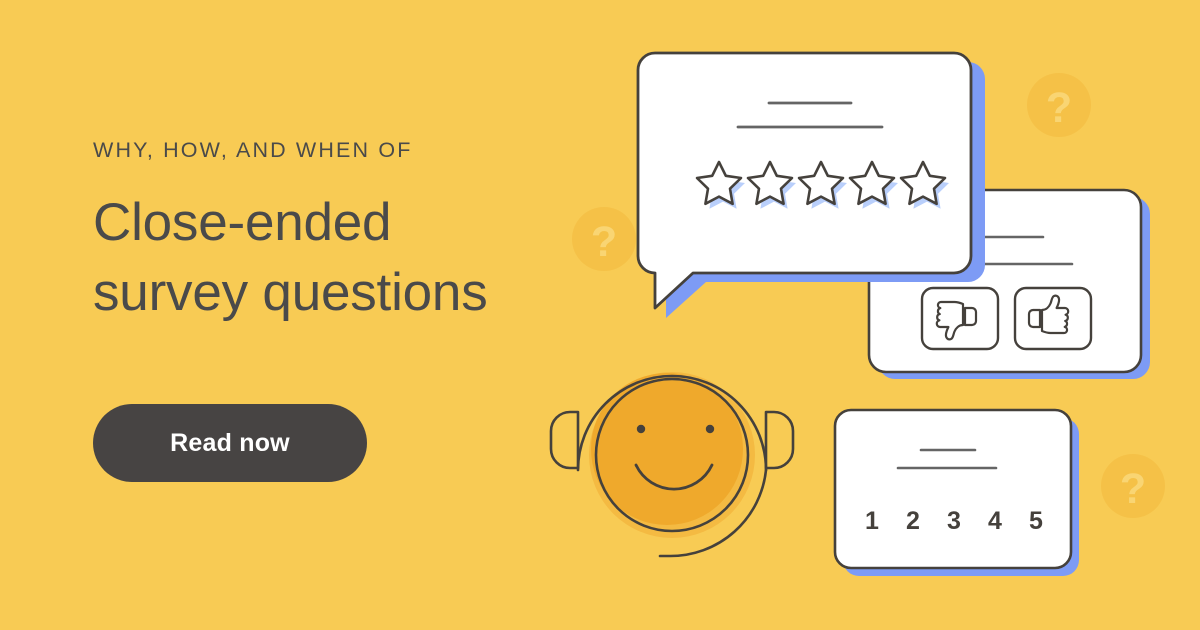 This screenshot has height=630, width=1200. I want to click on scale-option-4: 4, so click(995, 521).